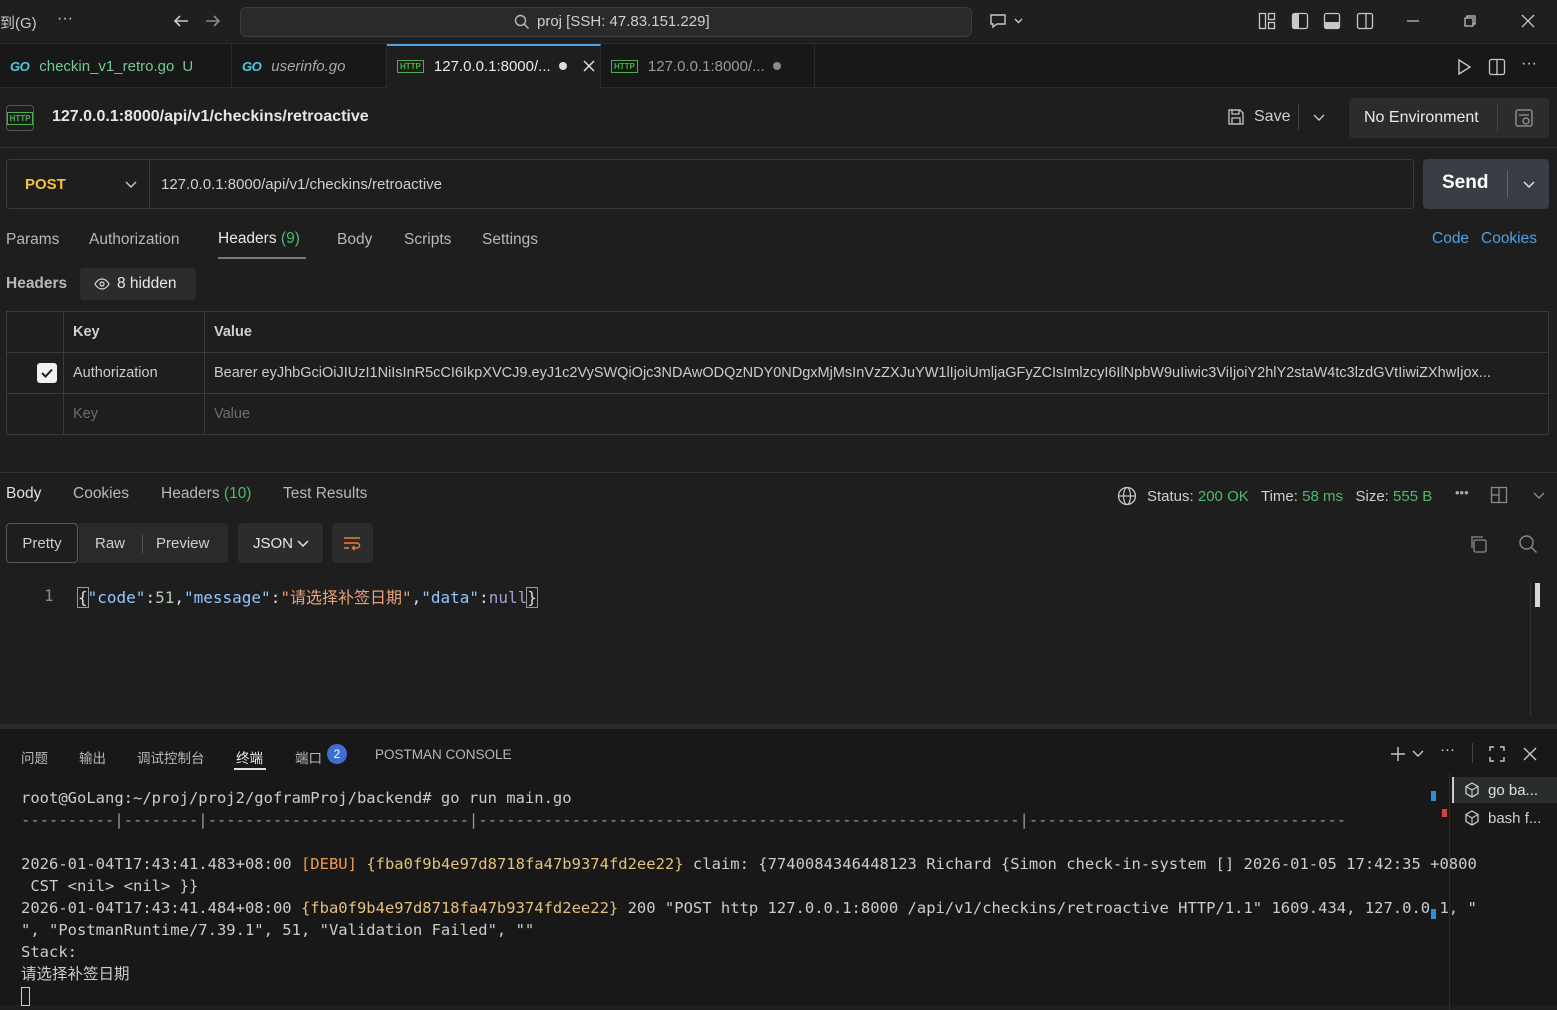 This screenshot has height=1010, width=1557. I want to click on search-response-icon, so click(1528, 544).